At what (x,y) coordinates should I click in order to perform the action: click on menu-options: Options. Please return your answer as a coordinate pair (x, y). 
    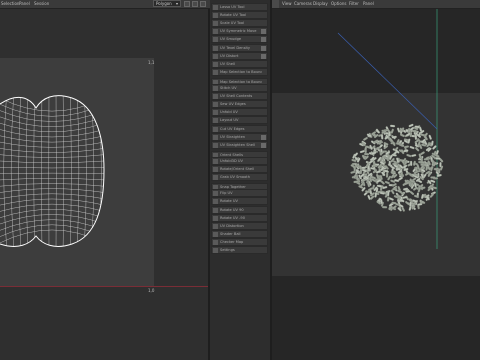
    Looking at the image, I should click on (338, 3).